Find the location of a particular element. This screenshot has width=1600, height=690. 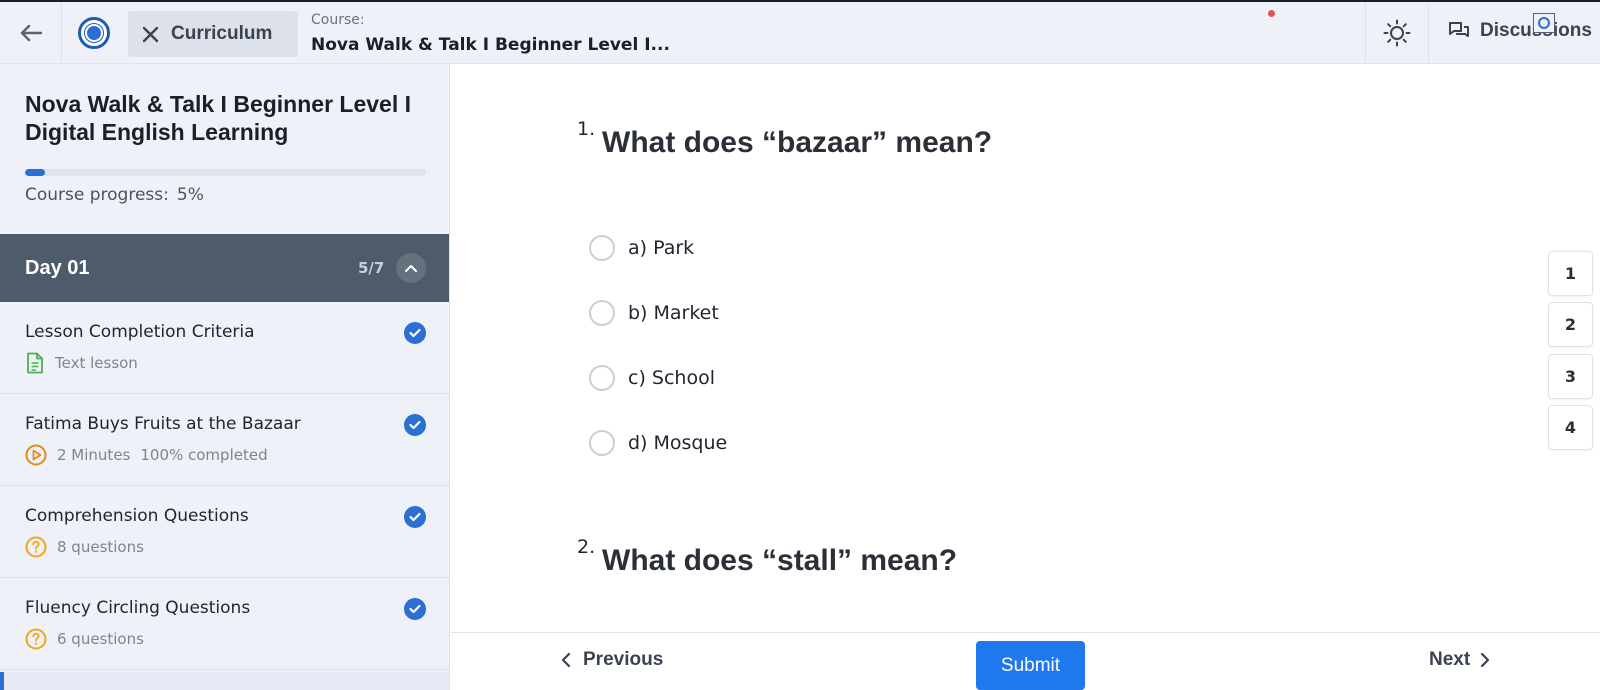

course-progress-value: 5% is located at coordinates (190, 195).